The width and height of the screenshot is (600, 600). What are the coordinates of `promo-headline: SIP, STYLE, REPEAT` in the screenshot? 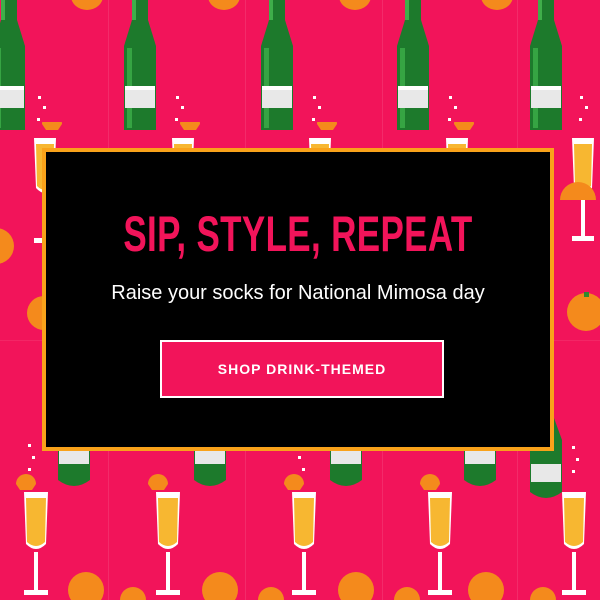 It's located at (298, 234).